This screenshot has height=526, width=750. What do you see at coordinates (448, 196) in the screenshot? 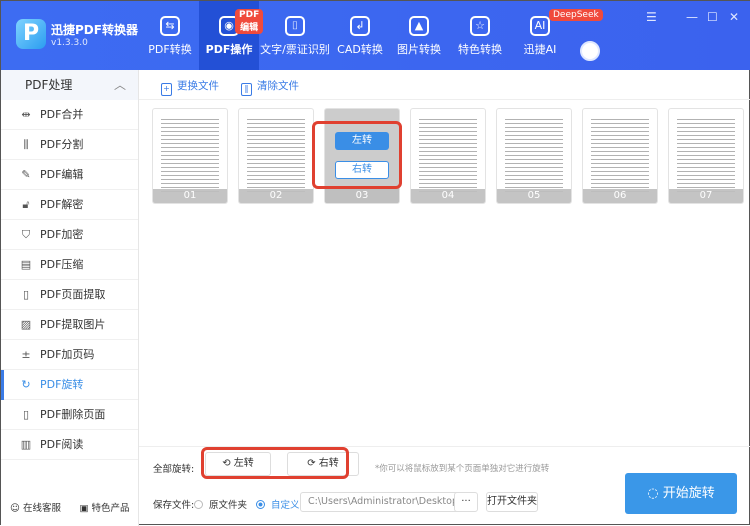
I see `page-number: 04` at bounding box center [448, 196].